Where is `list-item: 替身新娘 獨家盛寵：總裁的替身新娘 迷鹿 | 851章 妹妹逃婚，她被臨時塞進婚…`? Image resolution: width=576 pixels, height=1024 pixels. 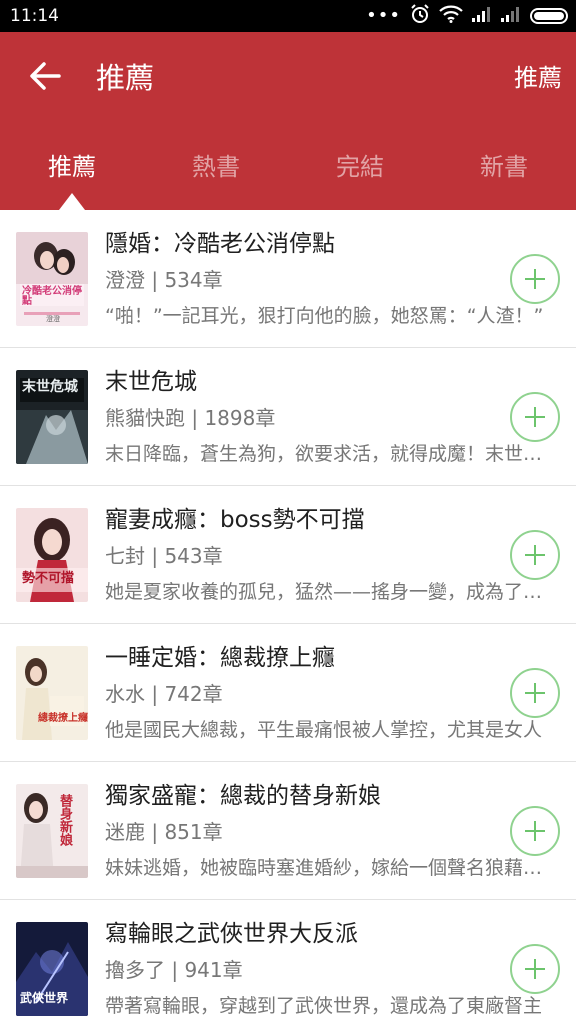 list-item: 替身新娘 獨家盛寵：總裁的替身新娘 迷鹿 | 851章 妹妹逃婚，她被臨時塞進婚… is located at coordinates (288, 831).